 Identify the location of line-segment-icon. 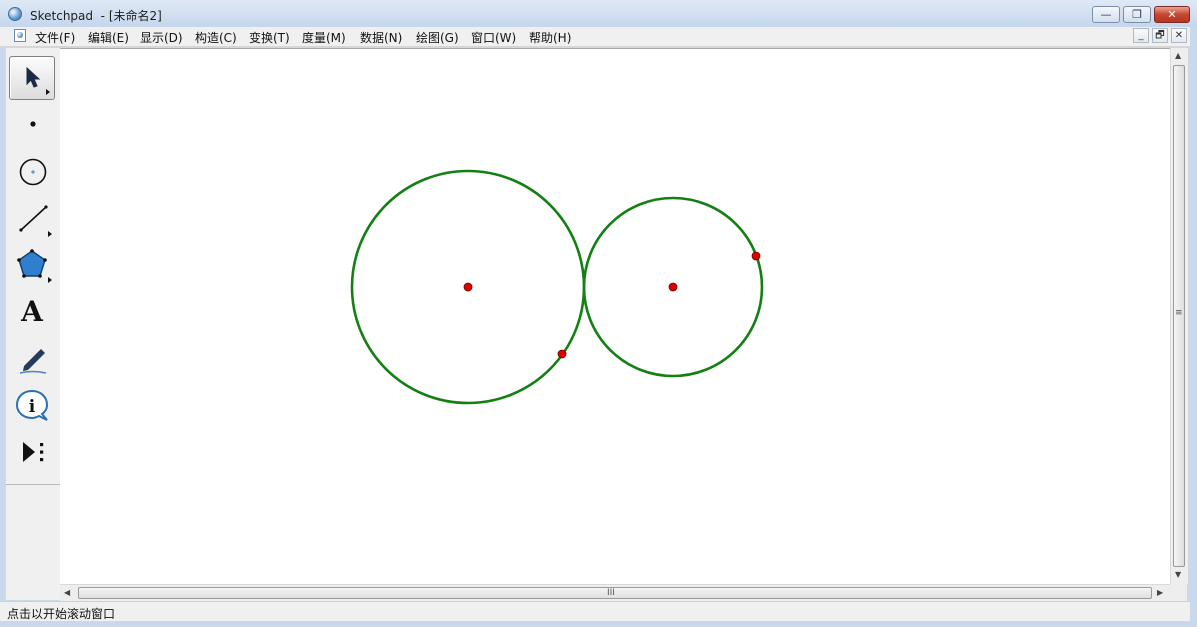
(35, 221).